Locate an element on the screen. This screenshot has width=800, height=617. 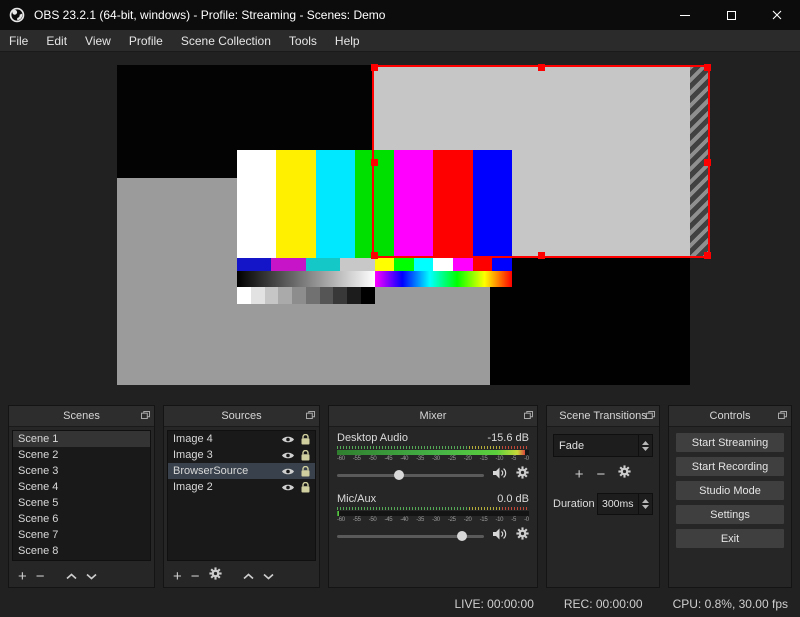
settings-button: Settings is located at coordinates (730, 514).